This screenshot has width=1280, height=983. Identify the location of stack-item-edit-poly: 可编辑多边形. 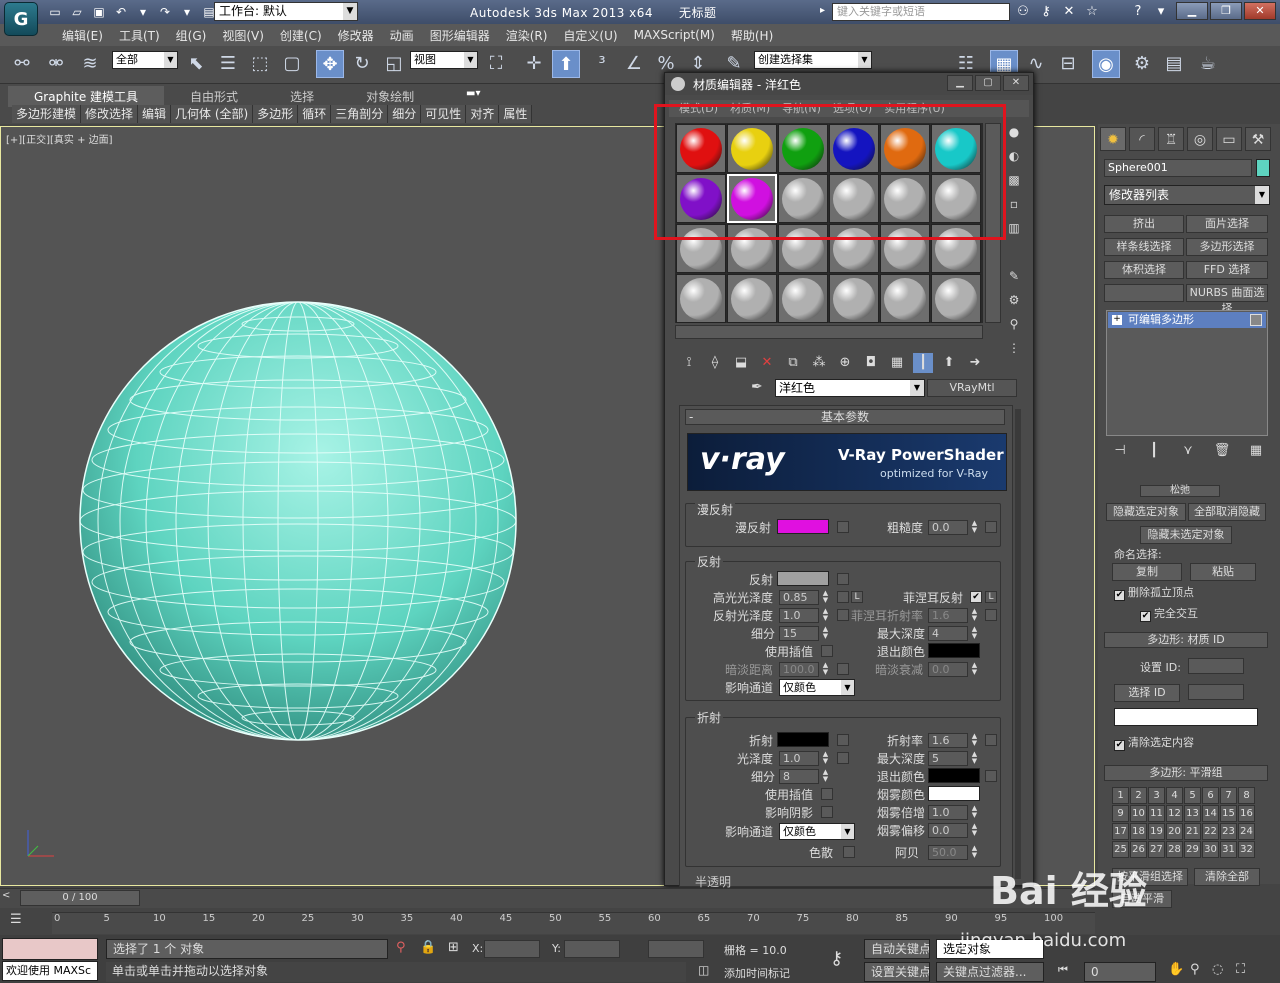
(1187, 320).